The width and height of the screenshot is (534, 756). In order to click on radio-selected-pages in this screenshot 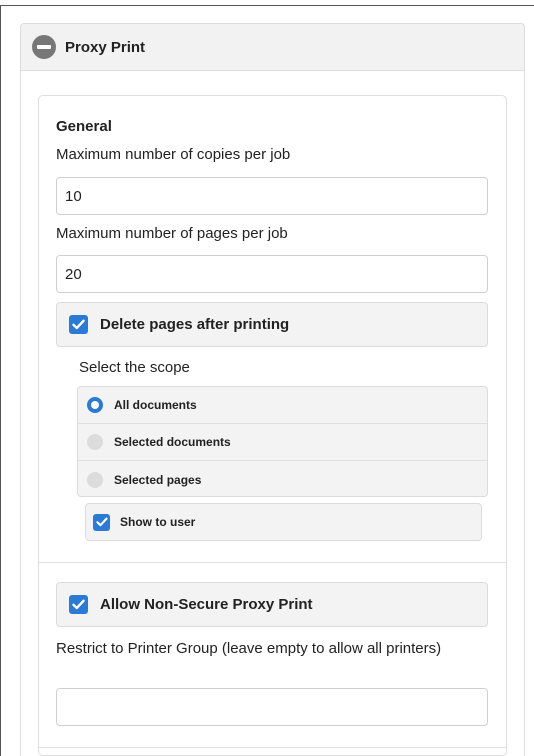, I will do `click(95, 479)`.